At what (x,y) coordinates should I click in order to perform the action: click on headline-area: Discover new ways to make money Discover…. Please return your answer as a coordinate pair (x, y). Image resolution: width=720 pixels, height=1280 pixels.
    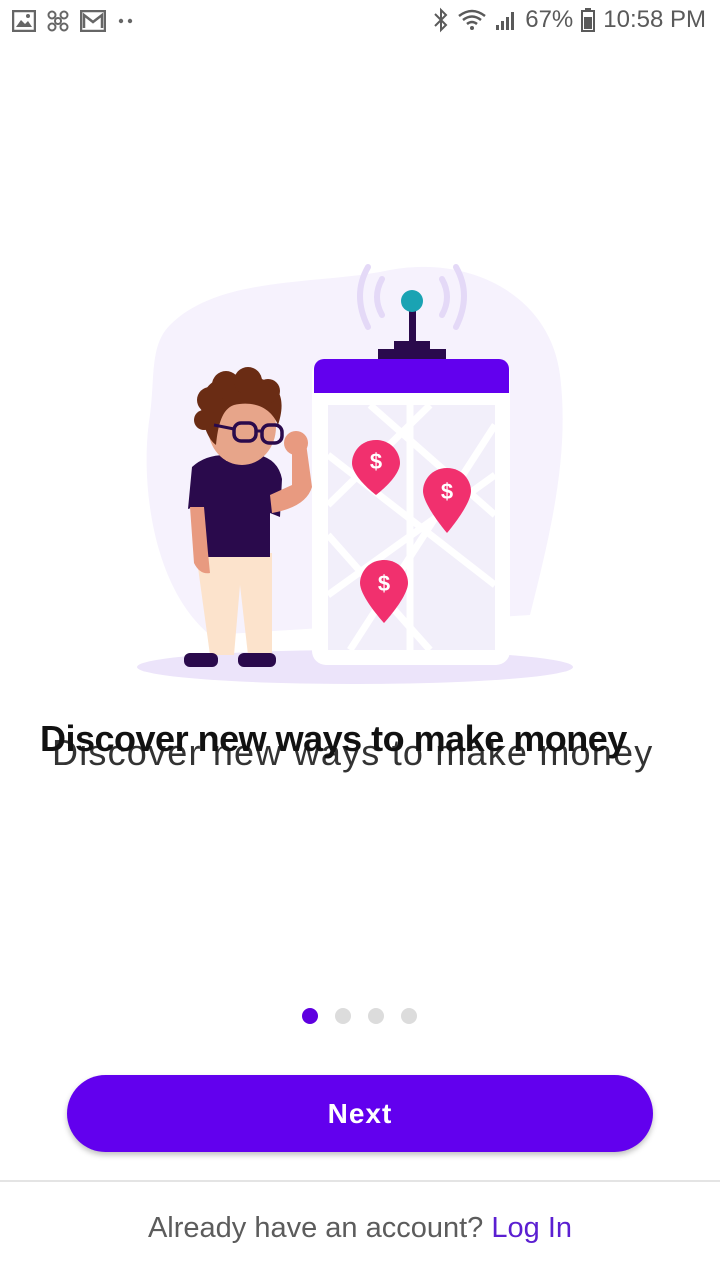
    Looking at the image, I should click on (360, 758).